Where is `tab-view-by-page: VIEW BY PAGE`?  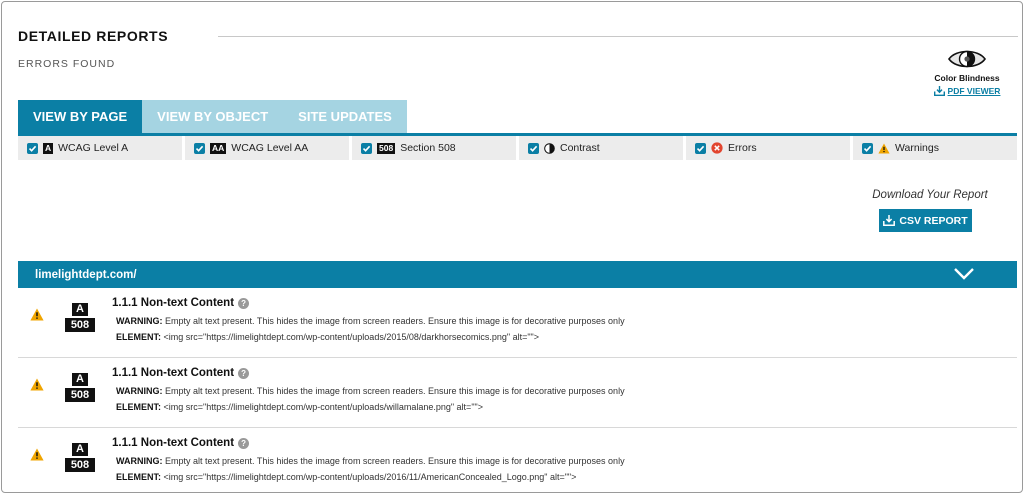
tab-view-by-page: VIEW BY PAGE is located at coordinates (80, 116).